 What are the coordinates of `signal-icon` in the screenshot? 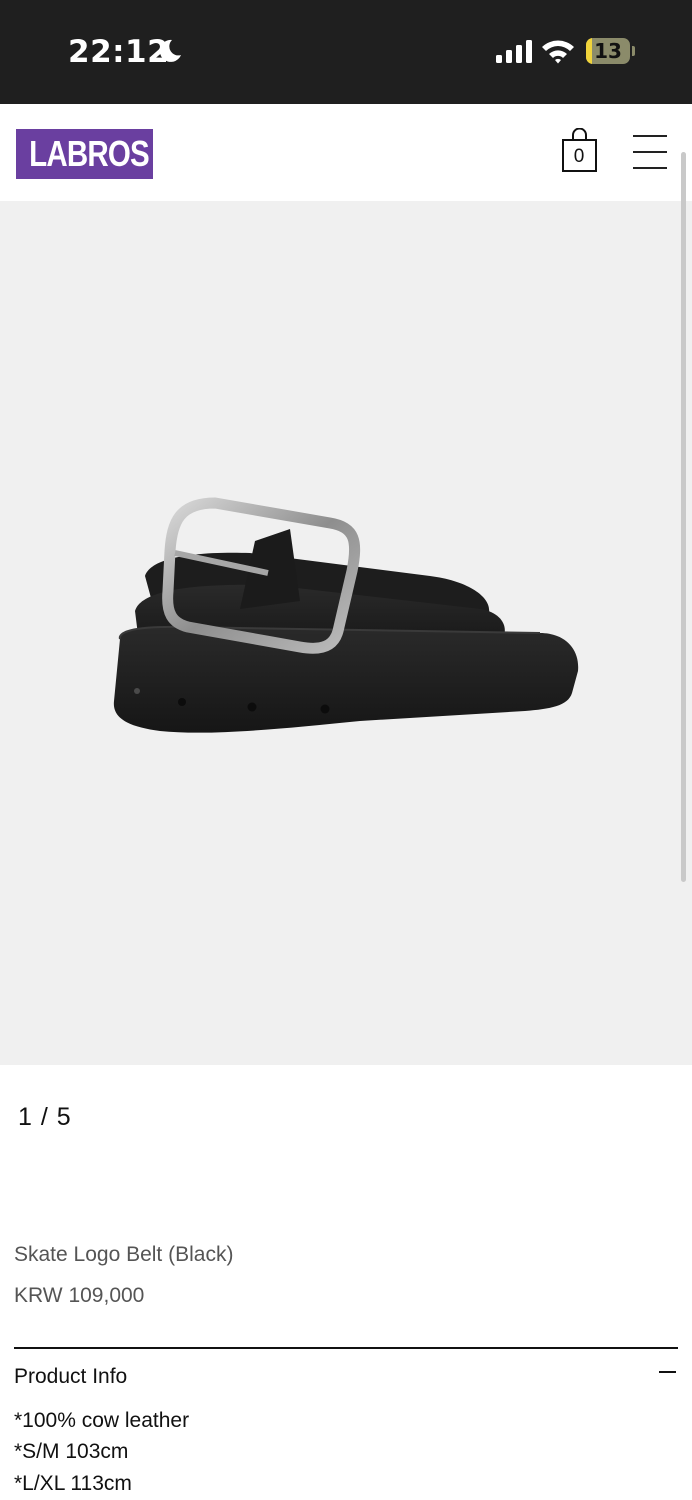 It's located at (514, 51).